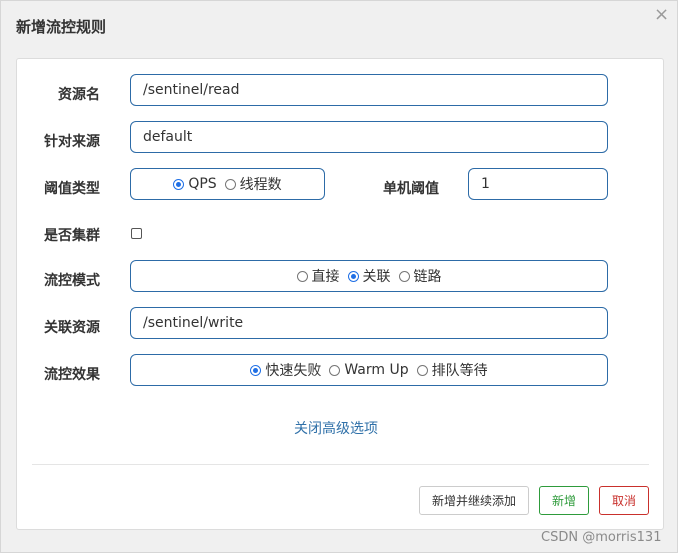 This screenshot has height=553, width=678. What do you see at coordinates (136, 233) in the screenshot?
I see `cluster-checkbox` at bounding box center [136, 233].